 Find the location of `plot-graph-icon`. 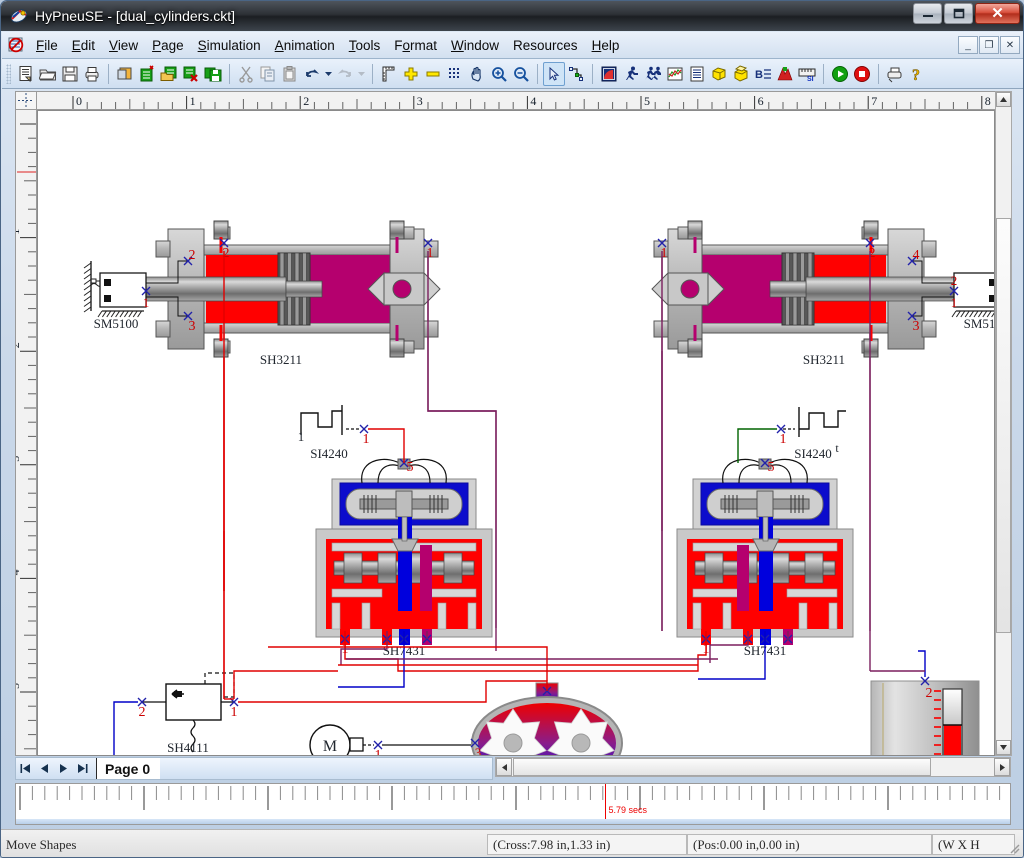

plot-graph-icon is located at coordinates (675, 74).